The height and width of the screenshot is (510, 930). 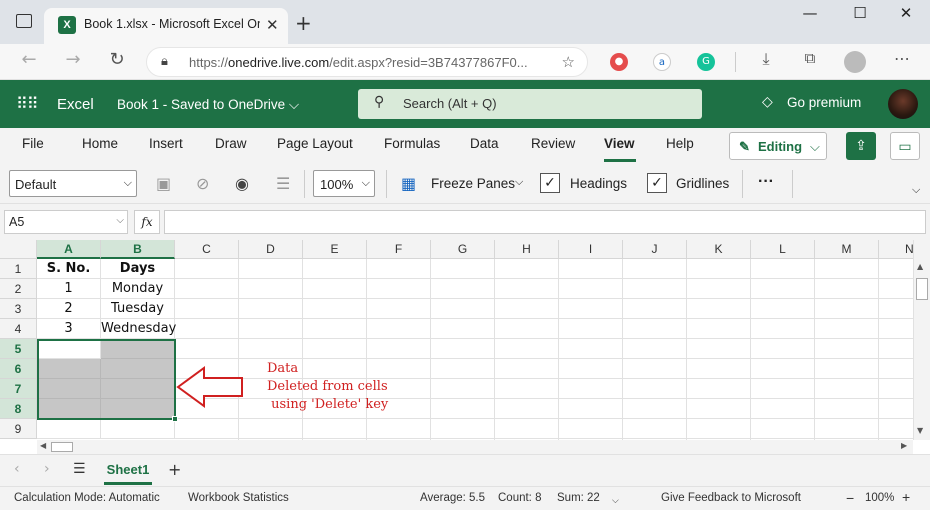 I want to click on column-header: K, so click(x=719, y=249).